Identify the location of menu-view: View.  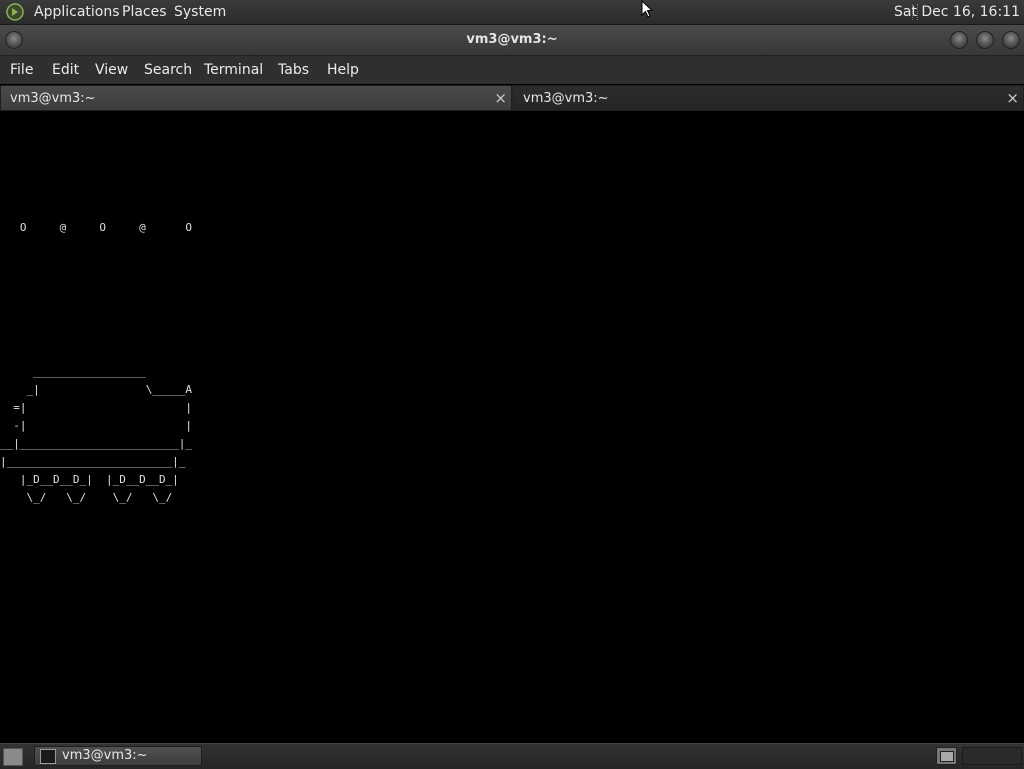
(111, 70).